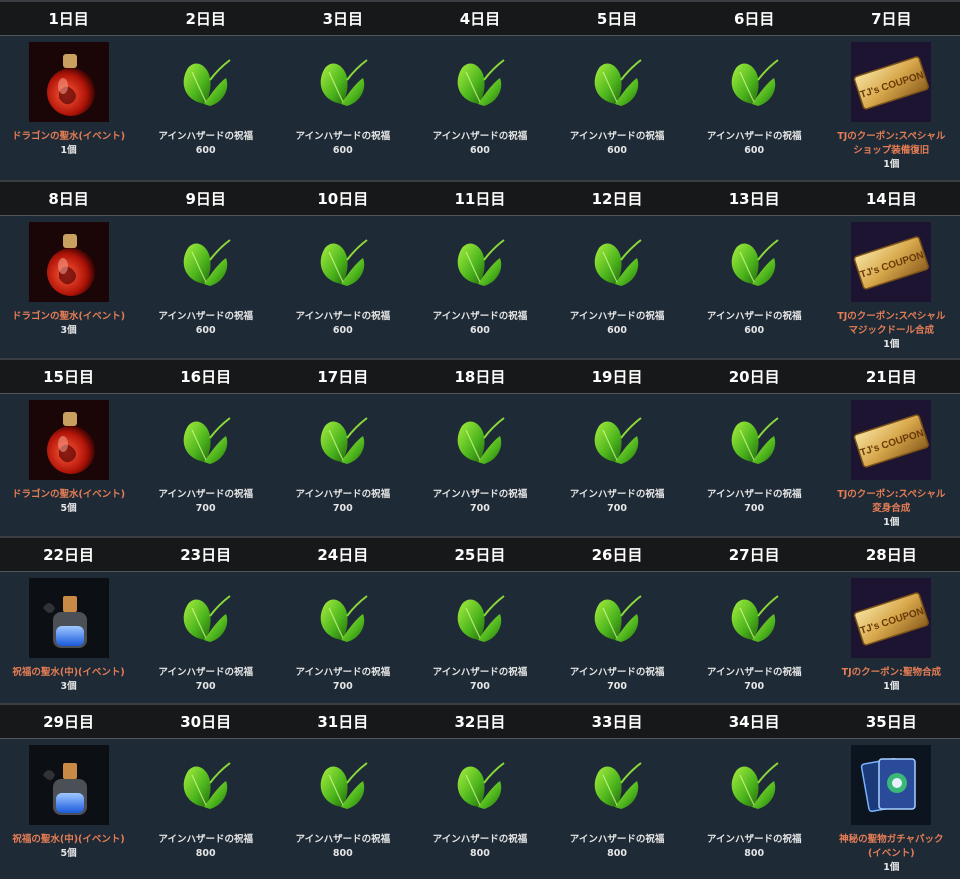 This screenshot has width=960, height=879. What do you see at coordinates (754, 555) in the screenshot?
I see `day-label: 27日目` at bounding box center [754, 555].